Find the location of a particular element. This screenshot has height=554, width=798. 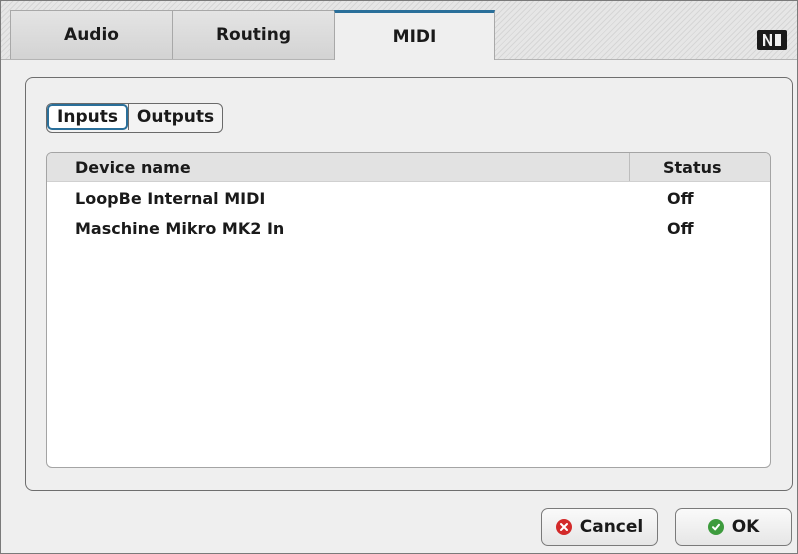

column-divider is located at coordinates (629, 167).